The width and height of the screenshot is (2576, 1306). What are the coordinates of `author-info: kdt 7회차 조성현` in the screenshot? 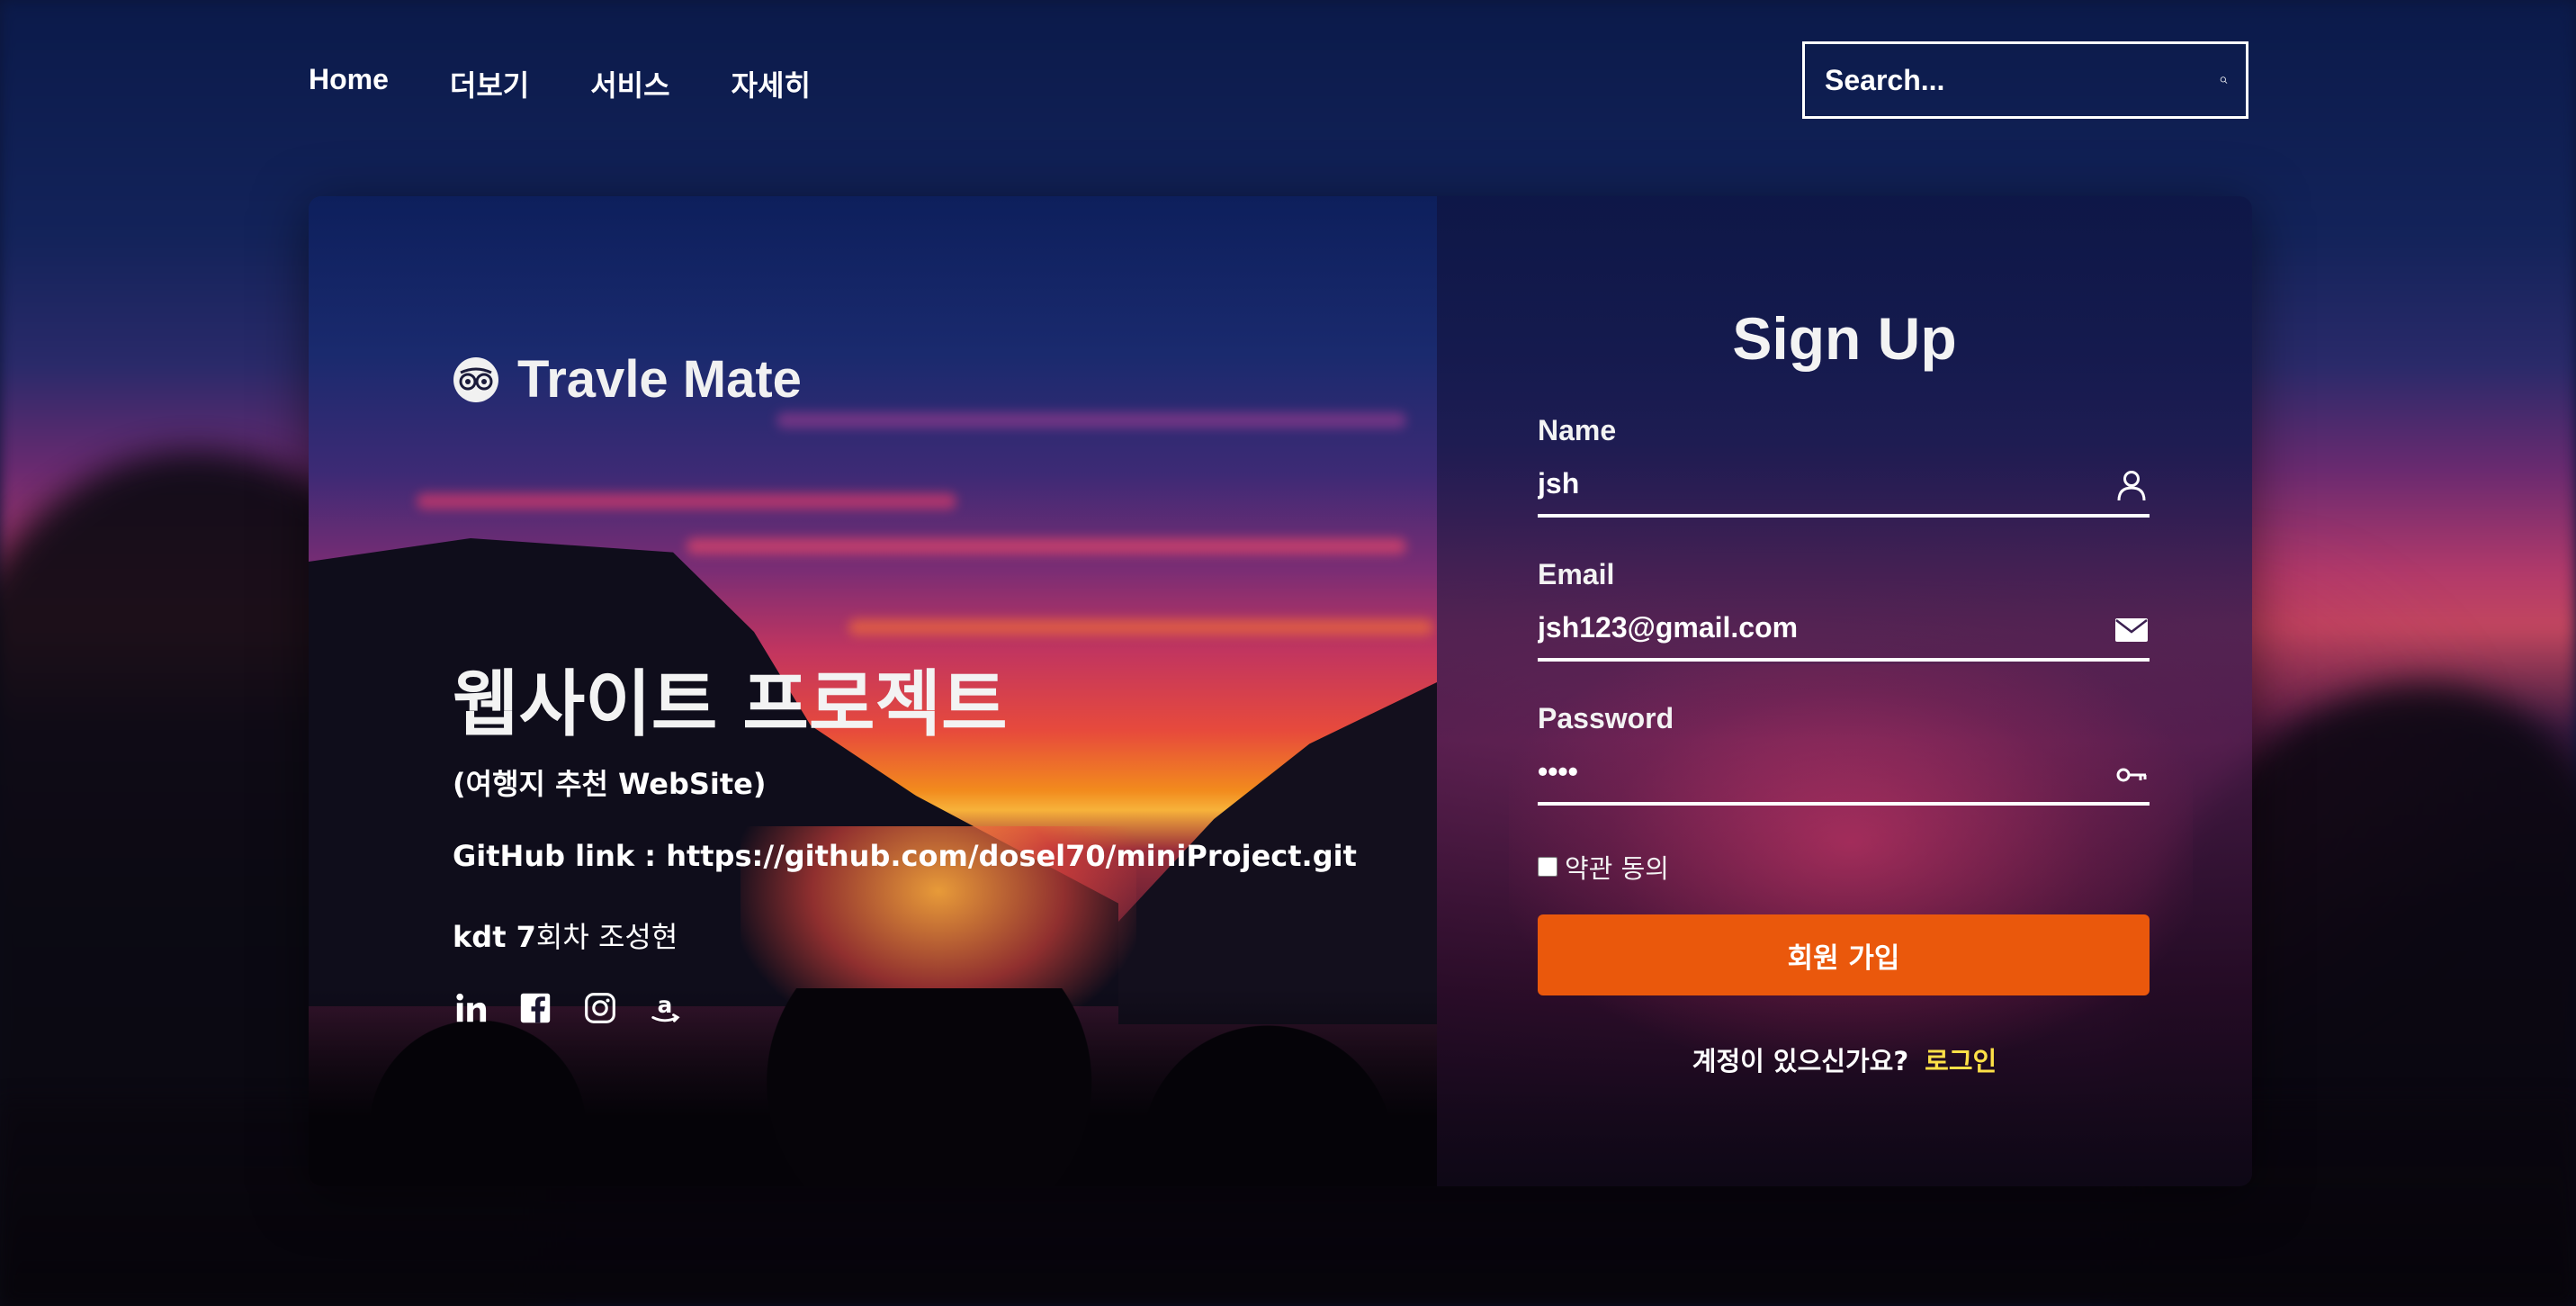 It's located at (566, 935).